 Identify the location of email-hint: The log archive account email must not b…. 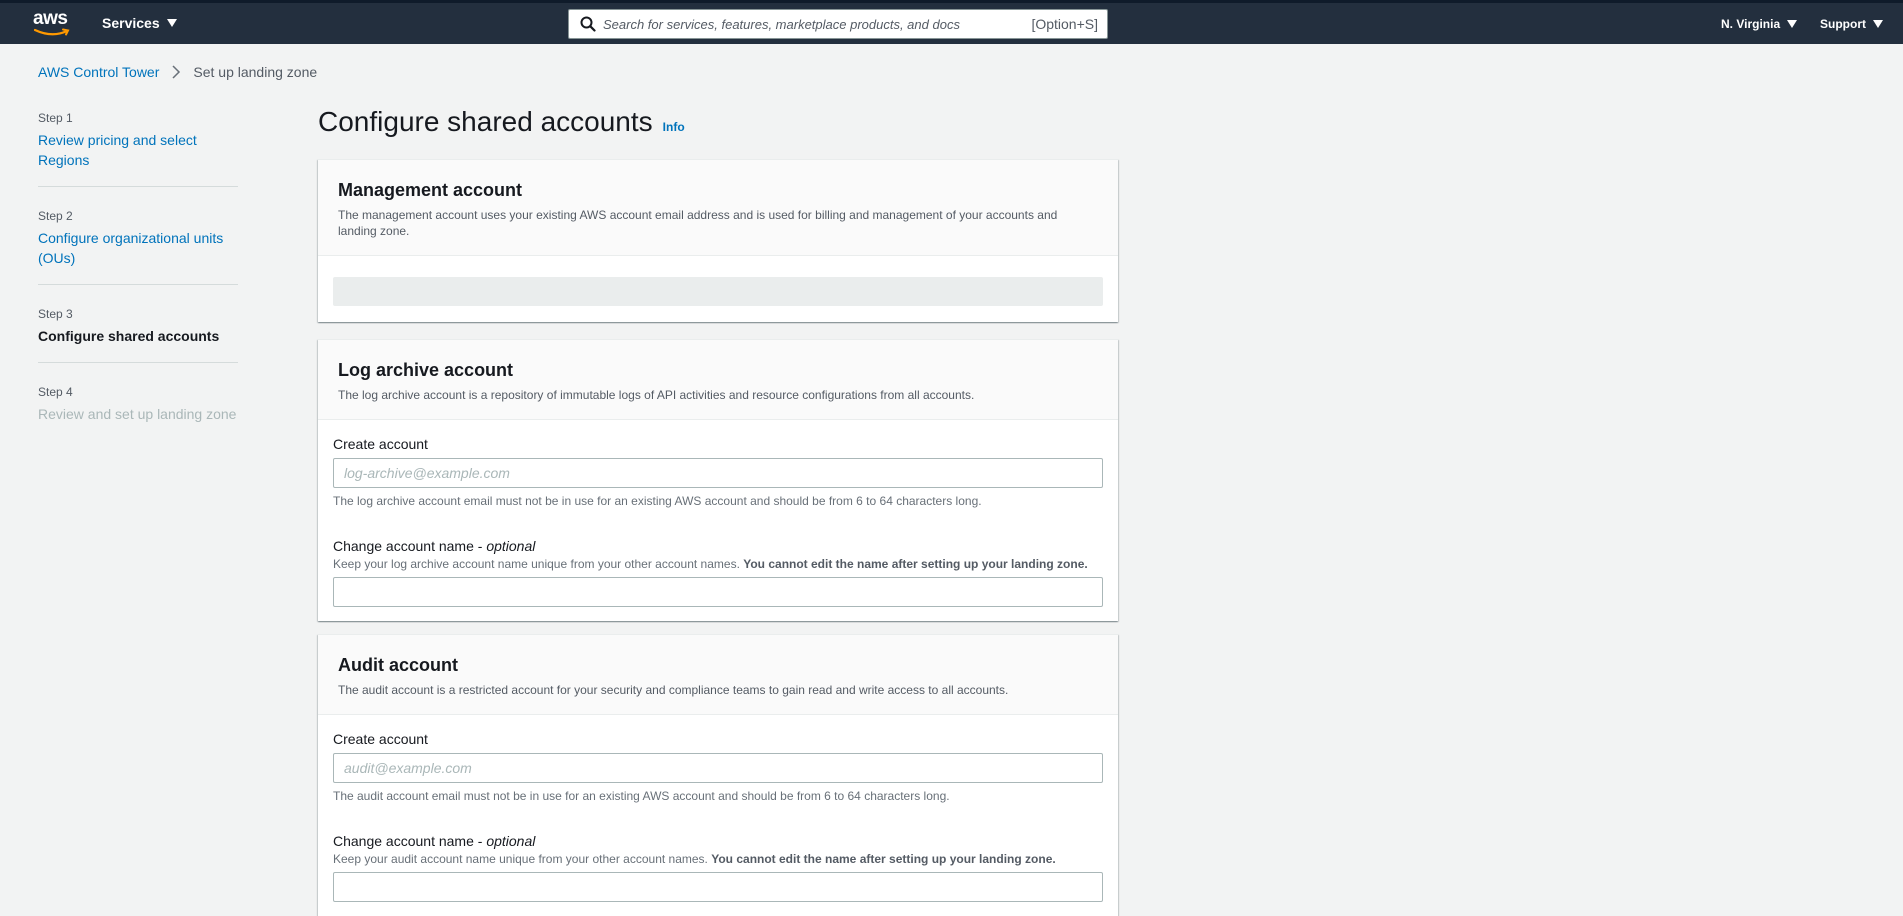
(657, 501).